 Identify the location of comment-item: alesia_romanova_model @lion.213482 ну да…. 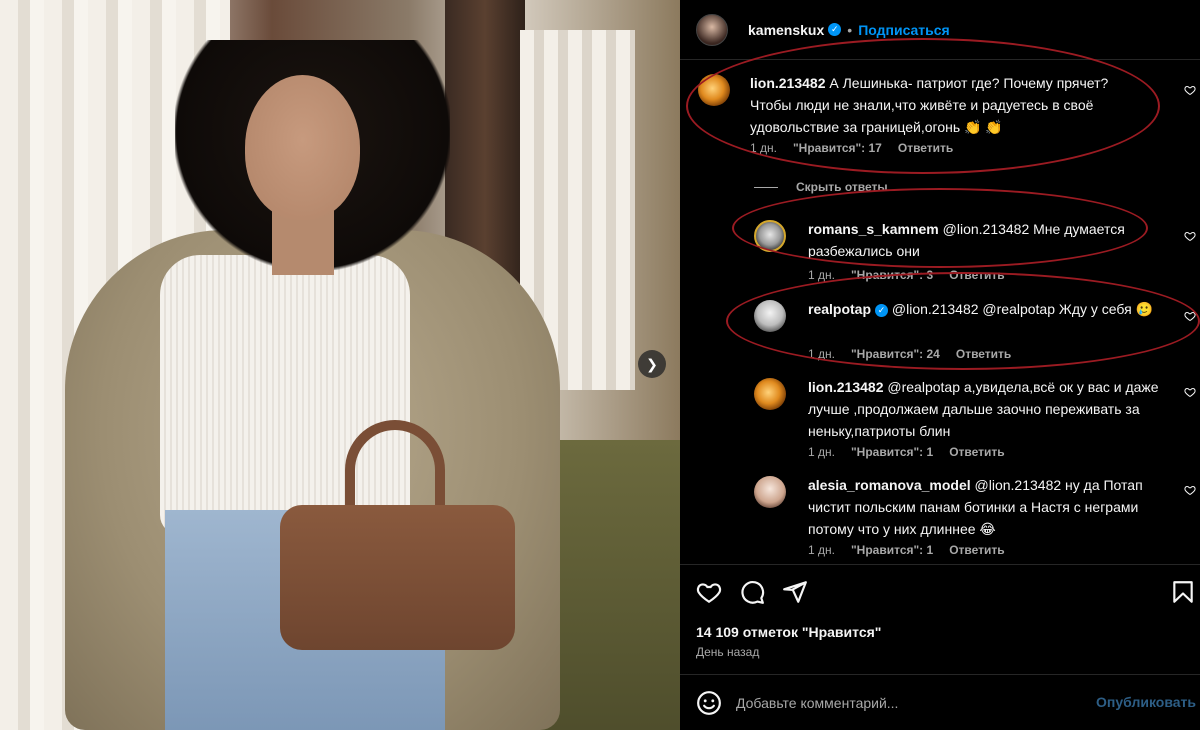
(940, 518).